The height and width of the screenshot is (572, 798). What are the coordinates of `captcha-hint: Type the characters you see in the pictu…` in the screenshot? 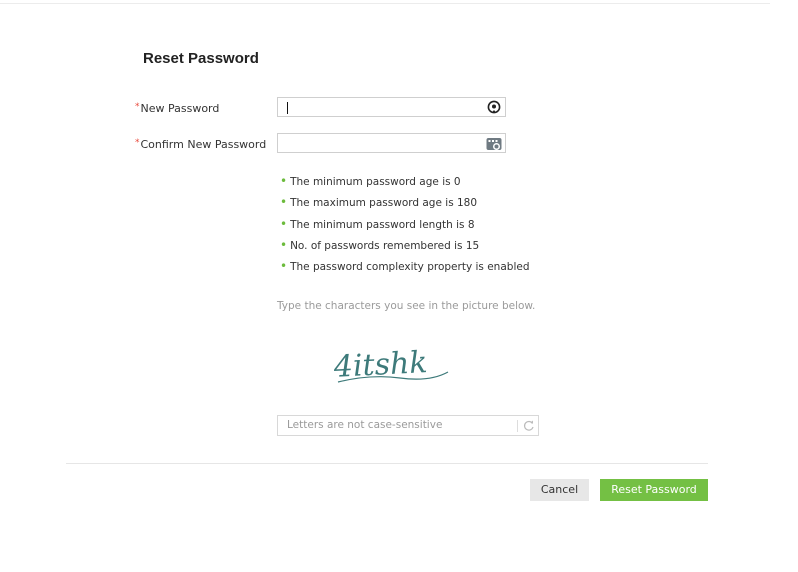 It's located at (406, 306).